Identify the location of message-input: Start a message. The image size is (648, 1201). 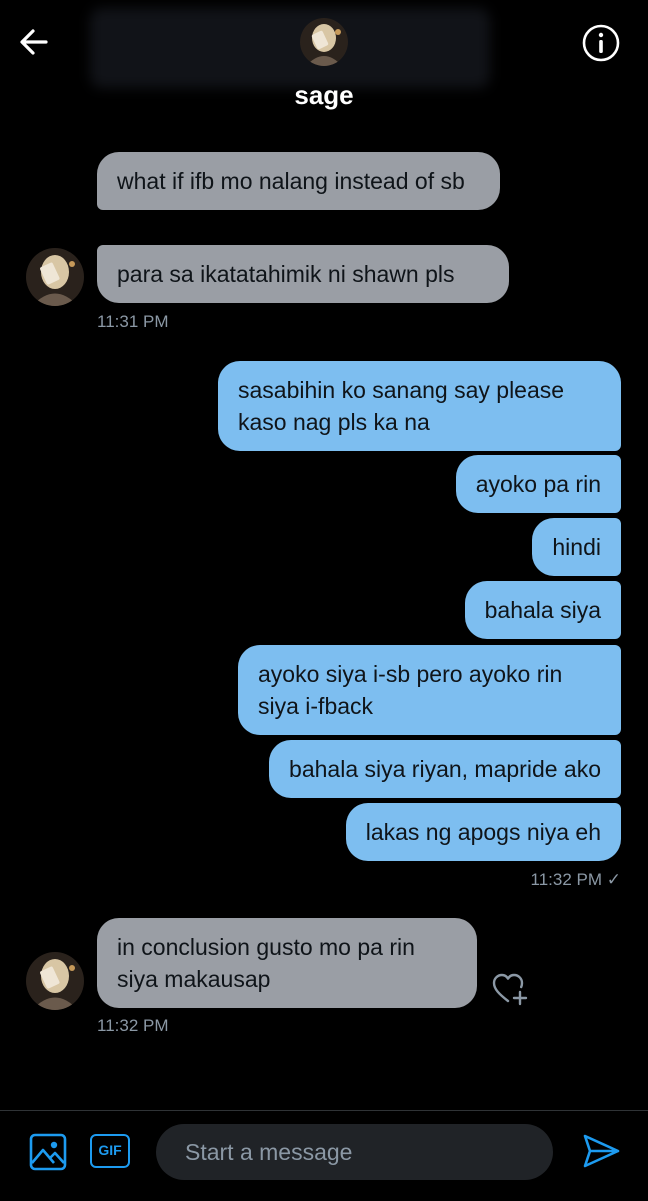
(354, 1152).